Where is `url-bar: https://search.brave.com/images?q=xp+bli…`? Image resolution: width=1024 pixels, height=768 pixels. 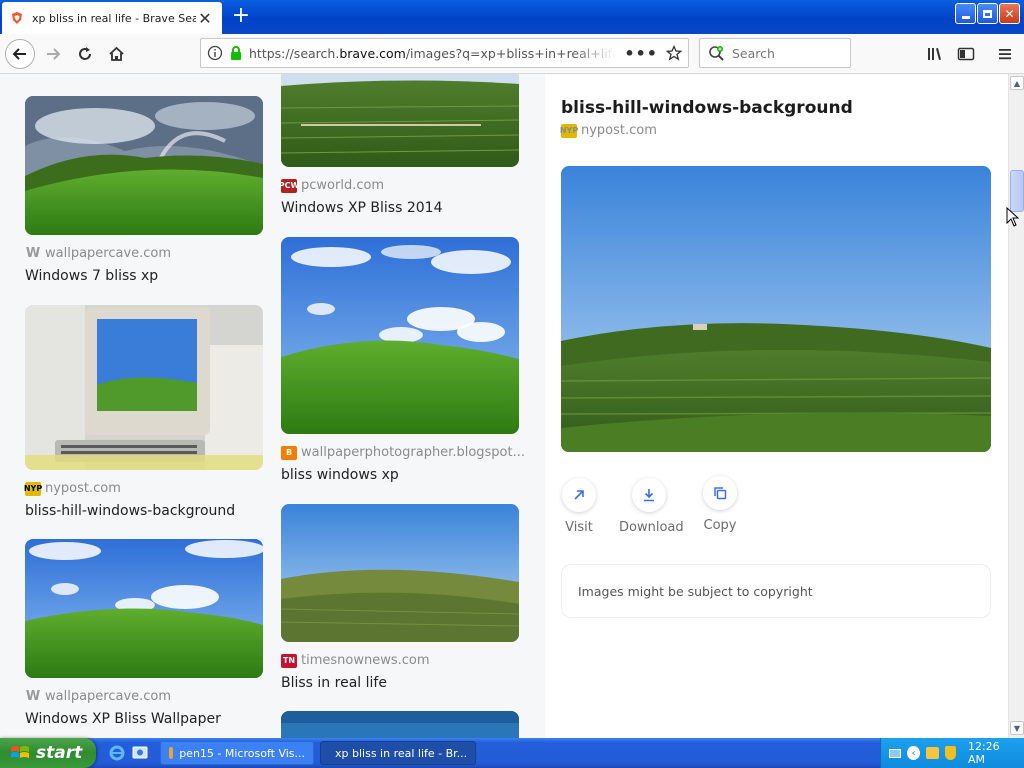 url-bar: https://search.brave.com/images?q=xp+bli… is located at coordinates (444, 53).